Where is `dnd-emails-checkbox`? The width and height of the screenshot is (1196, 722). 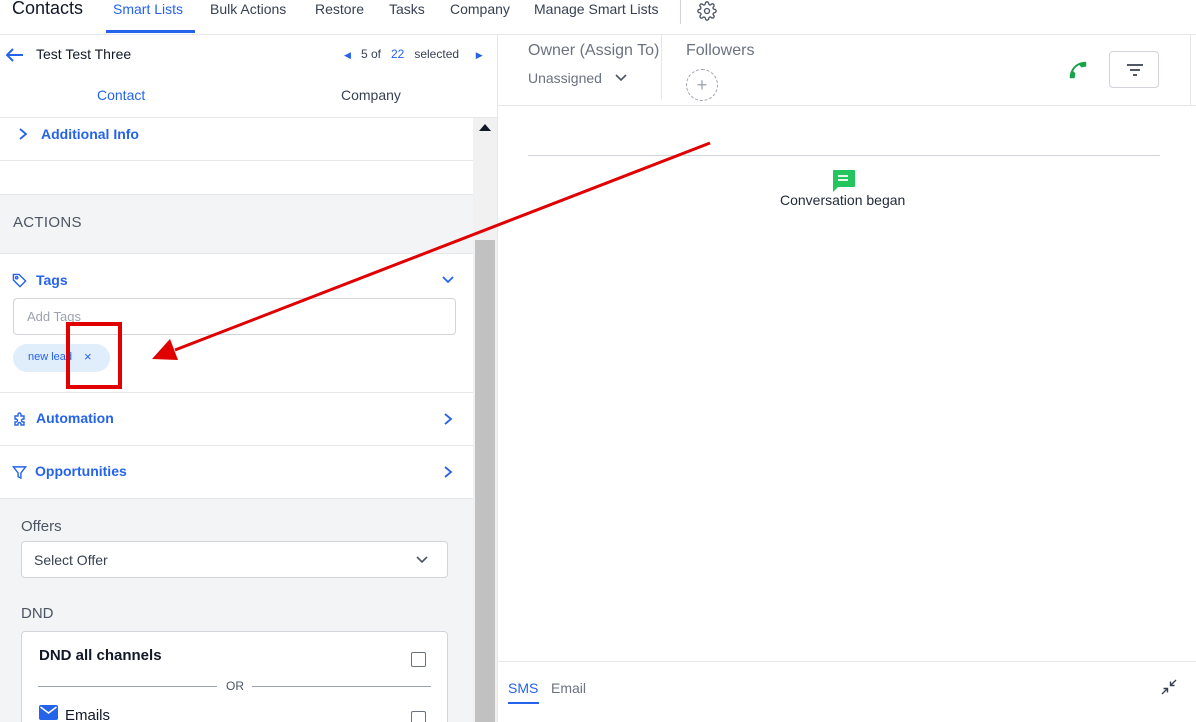 dnd-emails-checkbox is located at coordinates (418, 716).